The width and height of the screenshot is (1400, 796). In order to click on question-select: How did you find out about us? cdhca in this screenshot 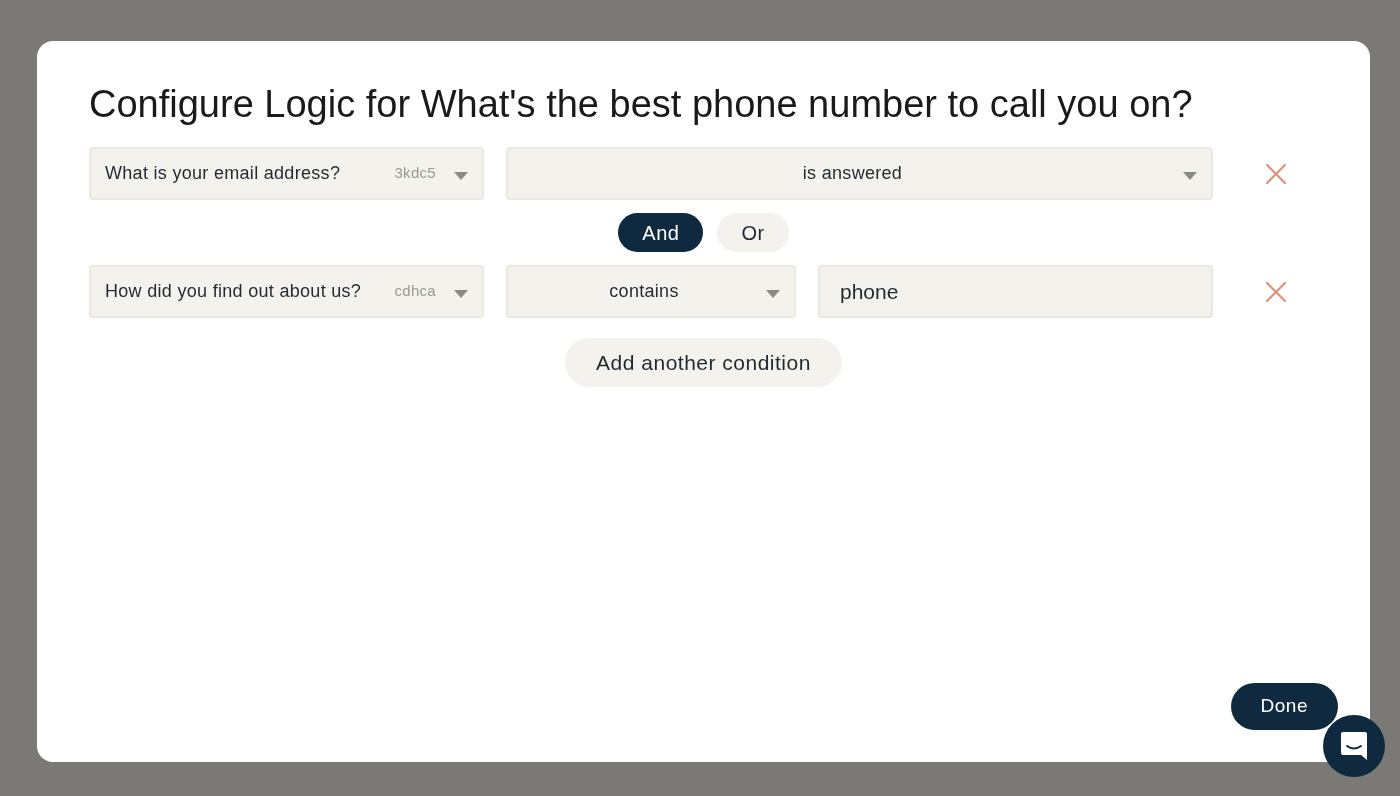, I will do `click(286, 291)`.